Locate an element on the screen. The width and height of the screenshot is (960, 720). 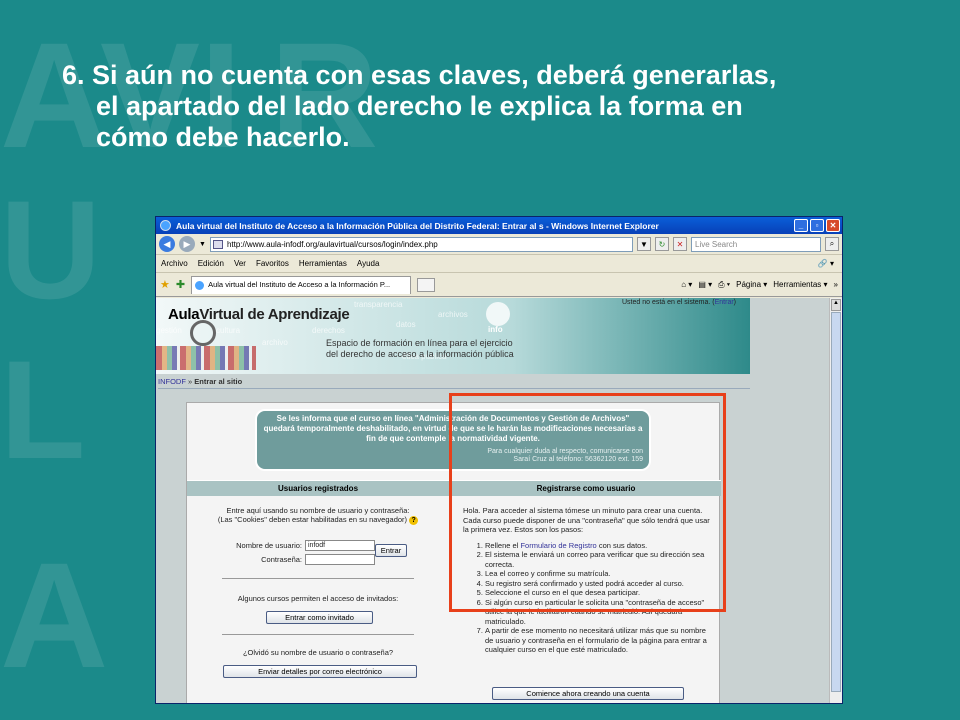
login-button: Entrar is located at coordinates (391, 550).